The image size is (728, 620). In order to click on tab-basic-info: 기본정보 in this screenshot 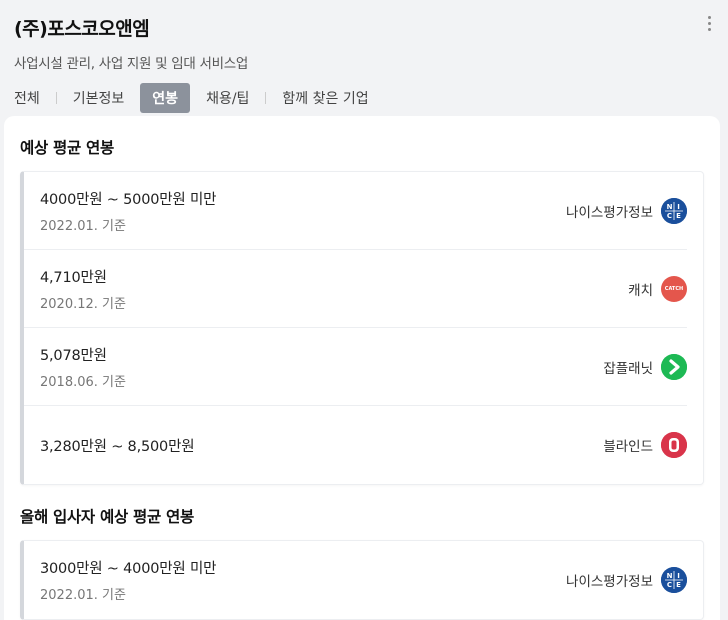, I will do `click(99, 98)`.